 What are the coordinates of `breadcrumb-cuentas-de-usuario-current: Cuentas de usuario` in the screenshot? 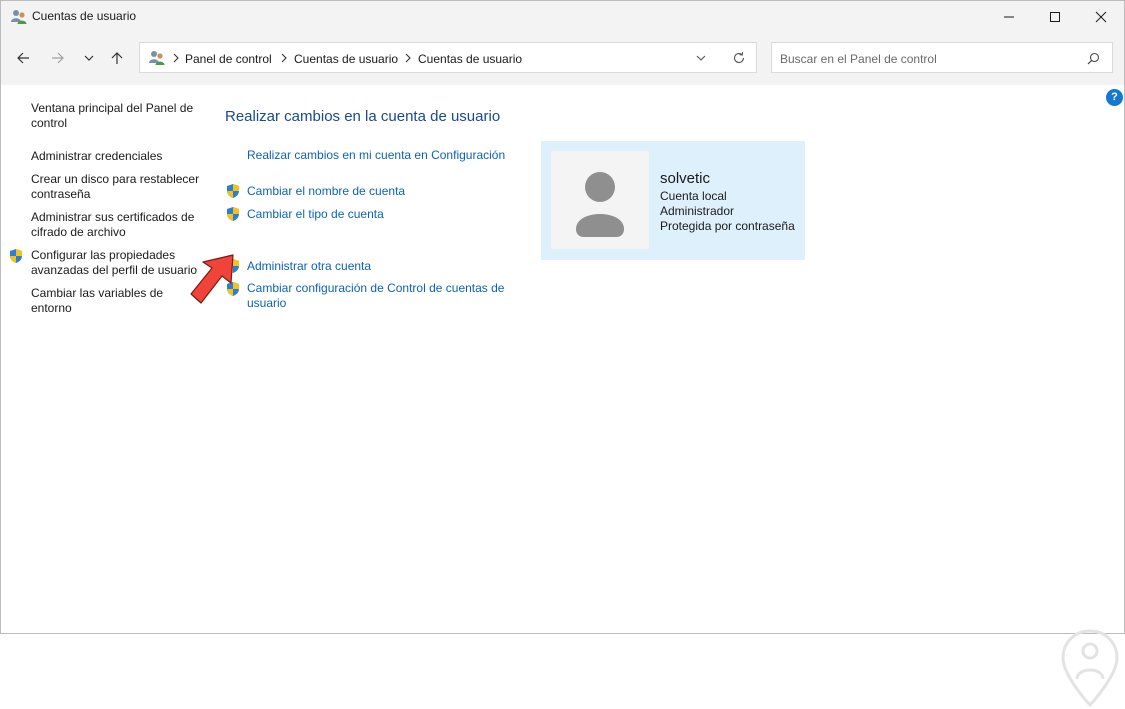 It's located at (470, 59).